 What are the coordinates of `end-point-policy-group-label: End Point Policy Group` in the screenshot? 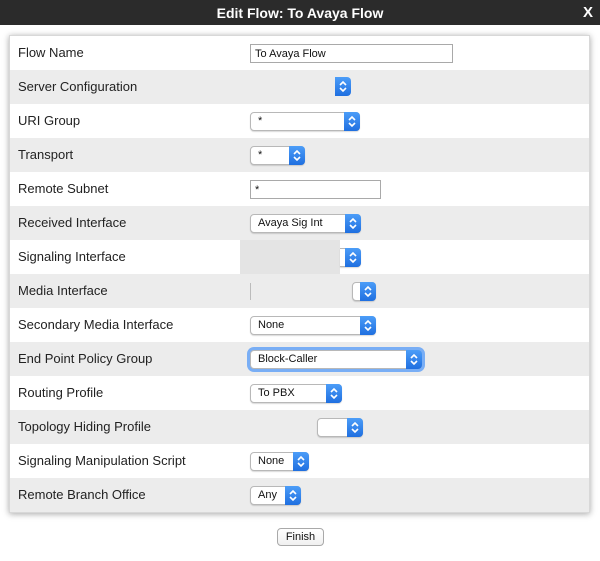 It's located at (85, 358).